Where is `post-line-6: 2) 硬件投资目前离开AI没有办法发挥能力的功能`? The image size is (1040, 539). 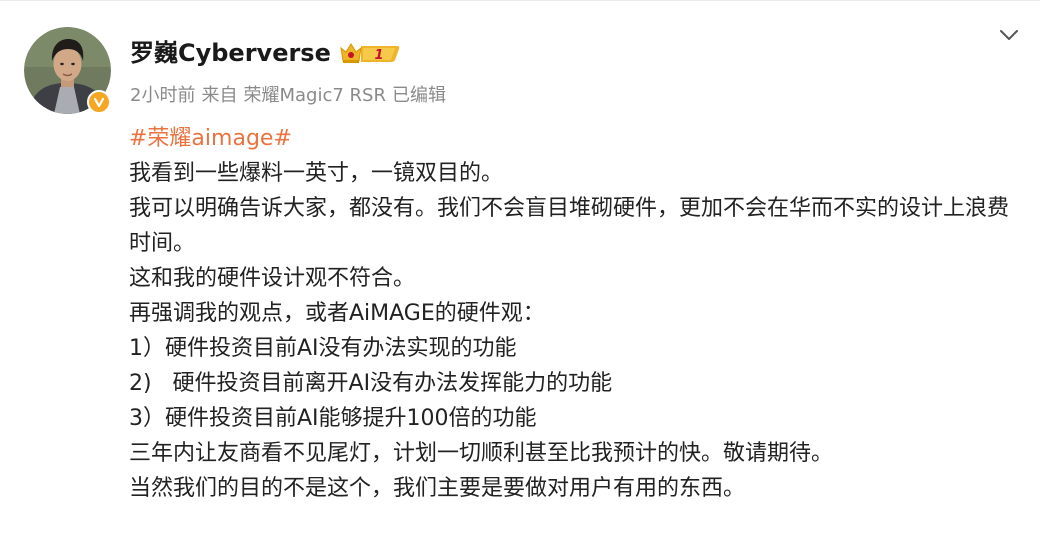
post-line-6: 2) 硬件投资目前离开AI没有办法发挥能力的功能 is located at coordinates (371, 383).